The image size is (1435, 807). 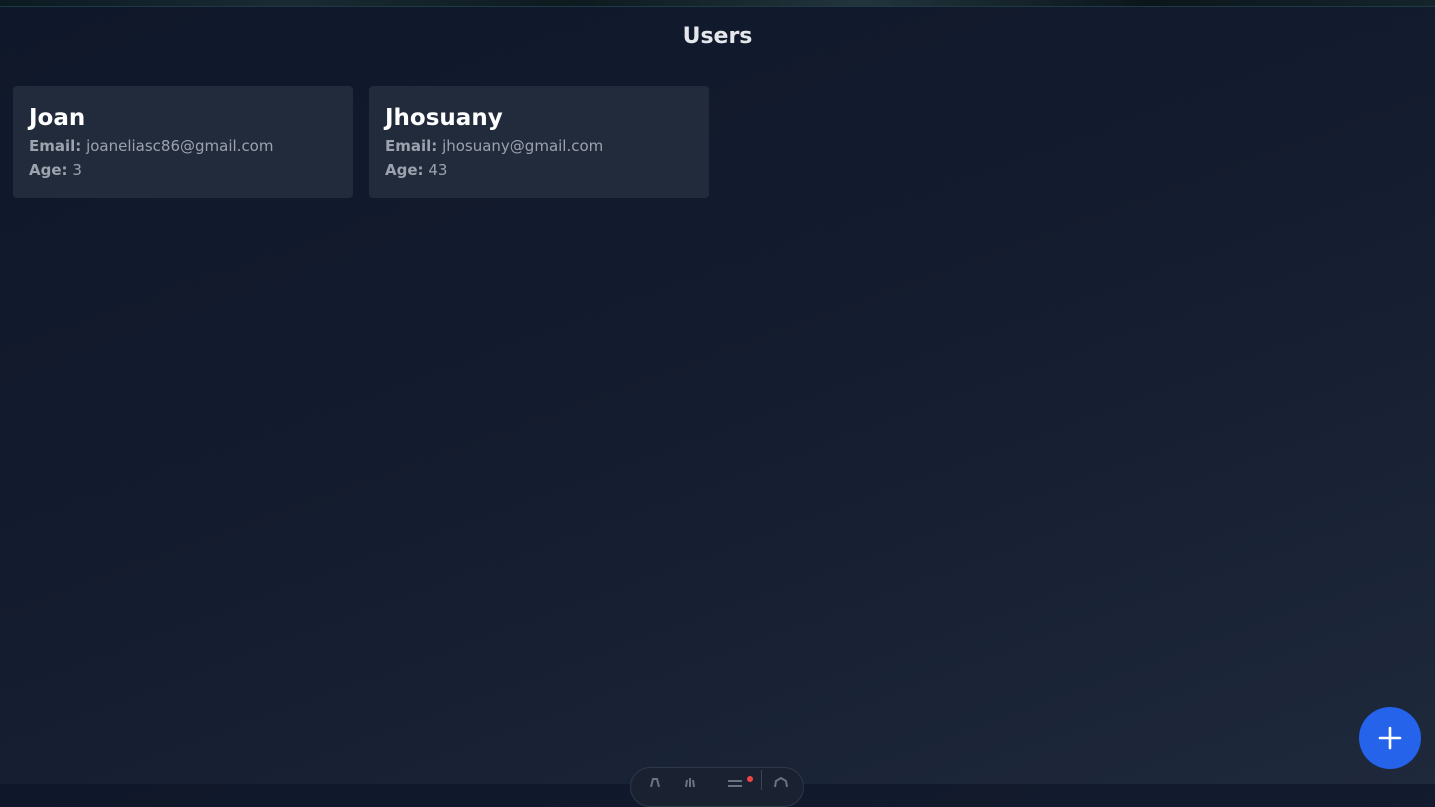 I want to click on notification-dot, so click(x=750, y=779).